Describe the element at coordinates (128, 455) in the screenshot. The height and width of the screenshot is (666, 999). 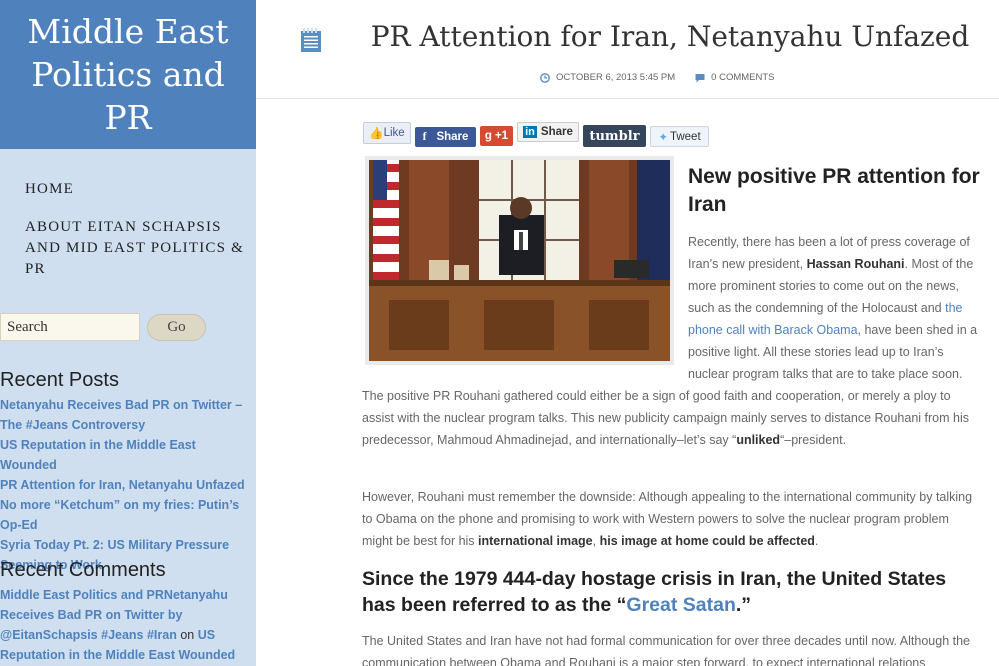
I see `recent-post-link: US Reputation in the Middle East Wounded` at that location.